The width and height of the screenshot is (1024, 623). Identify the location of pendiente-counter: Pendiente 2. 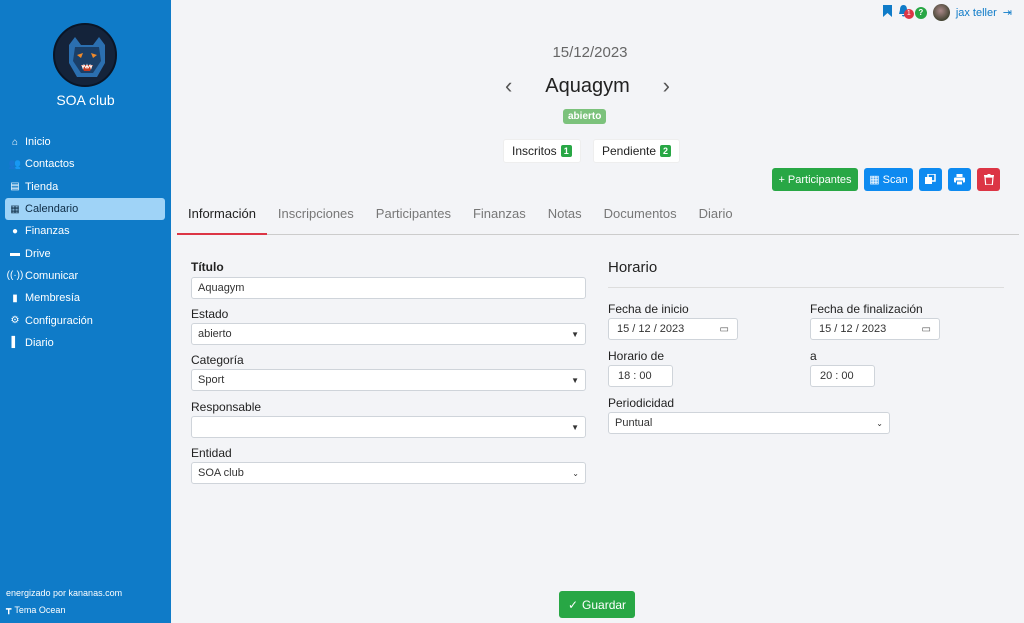
(637, 151).